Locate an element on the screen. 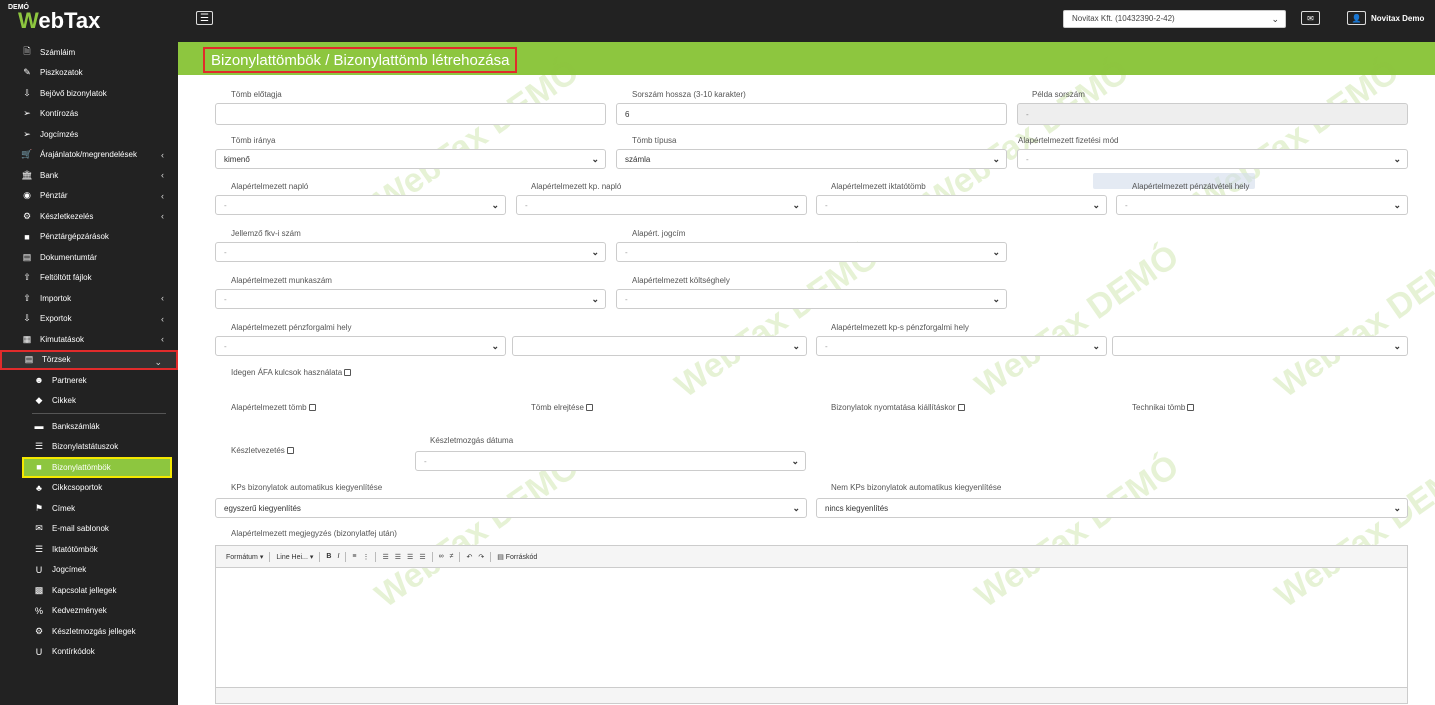  technikai-tomb-checkbox: Technikai tömb is located at coordinates (1163, 407).